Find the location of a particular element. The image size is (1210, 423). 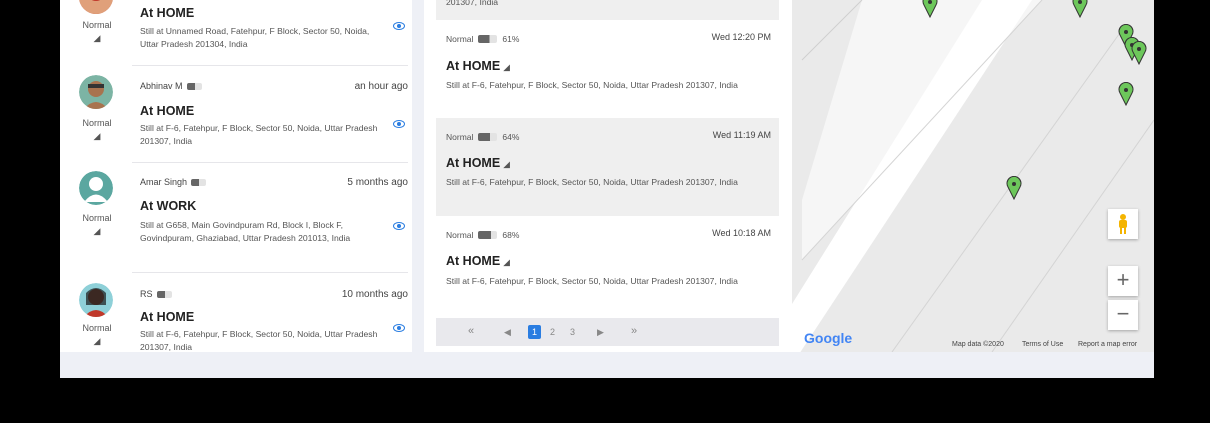

next-page-button: ▶ is located at coordinates (600, 332).